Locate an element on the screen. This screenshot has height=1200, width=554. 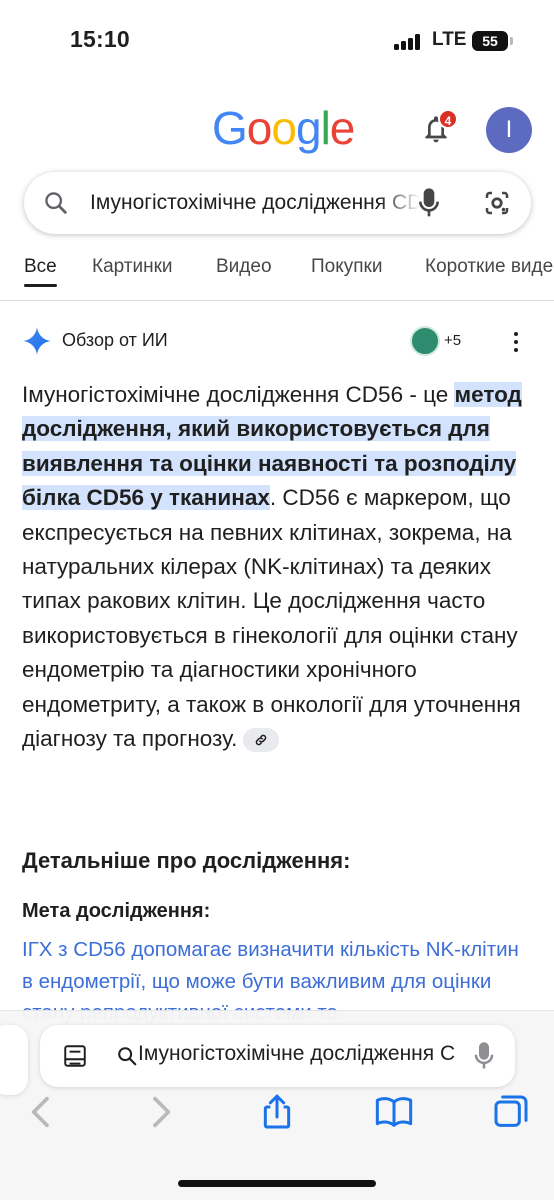
more-options-icon is located at coordinates (516, 342).